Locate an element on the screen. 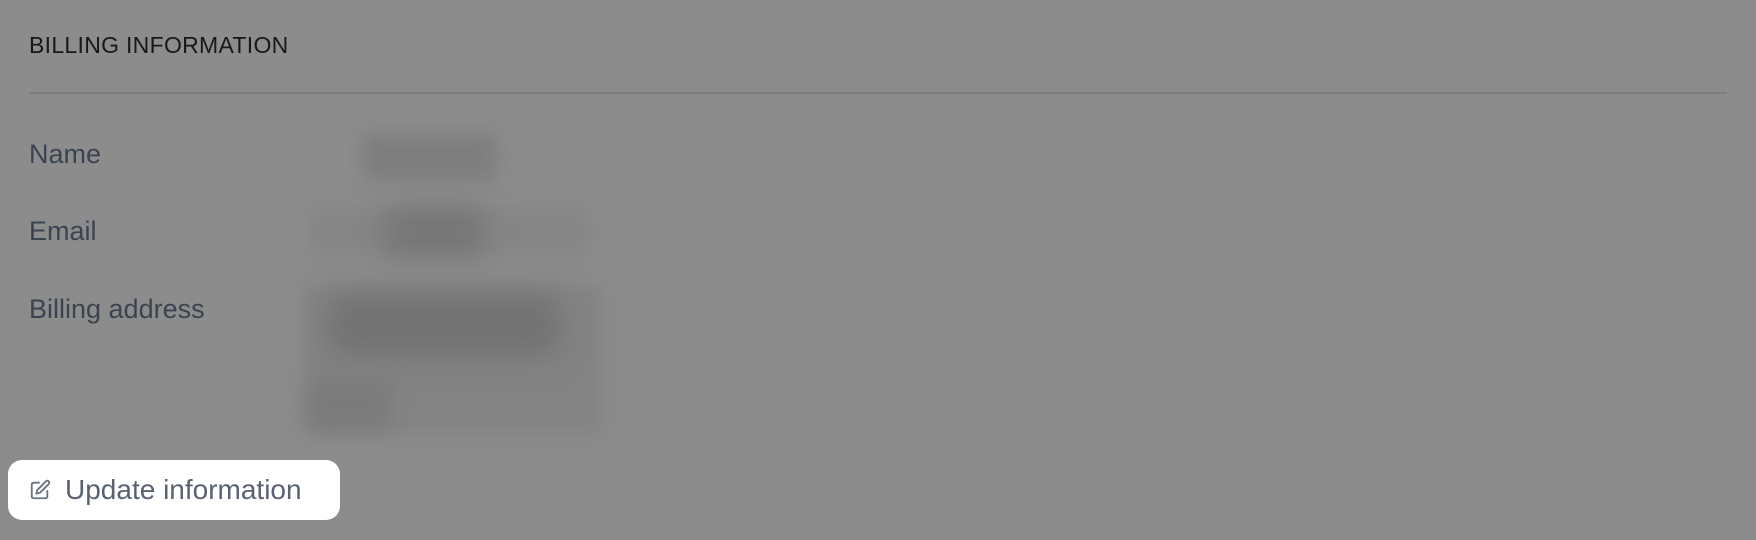 The height and width of the screenshot is (540, 1756). name-value-redacted is located at coordinates (429, 157).